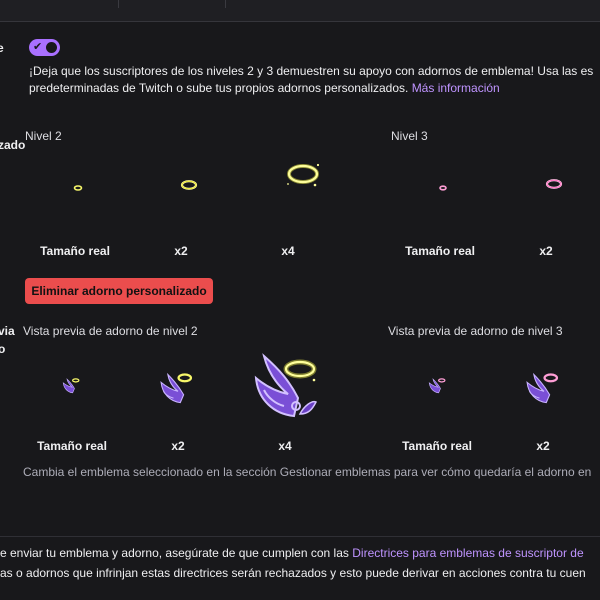 The image size is (600, 600). I want to click on toggle-row-label: e, so click(2, 48).